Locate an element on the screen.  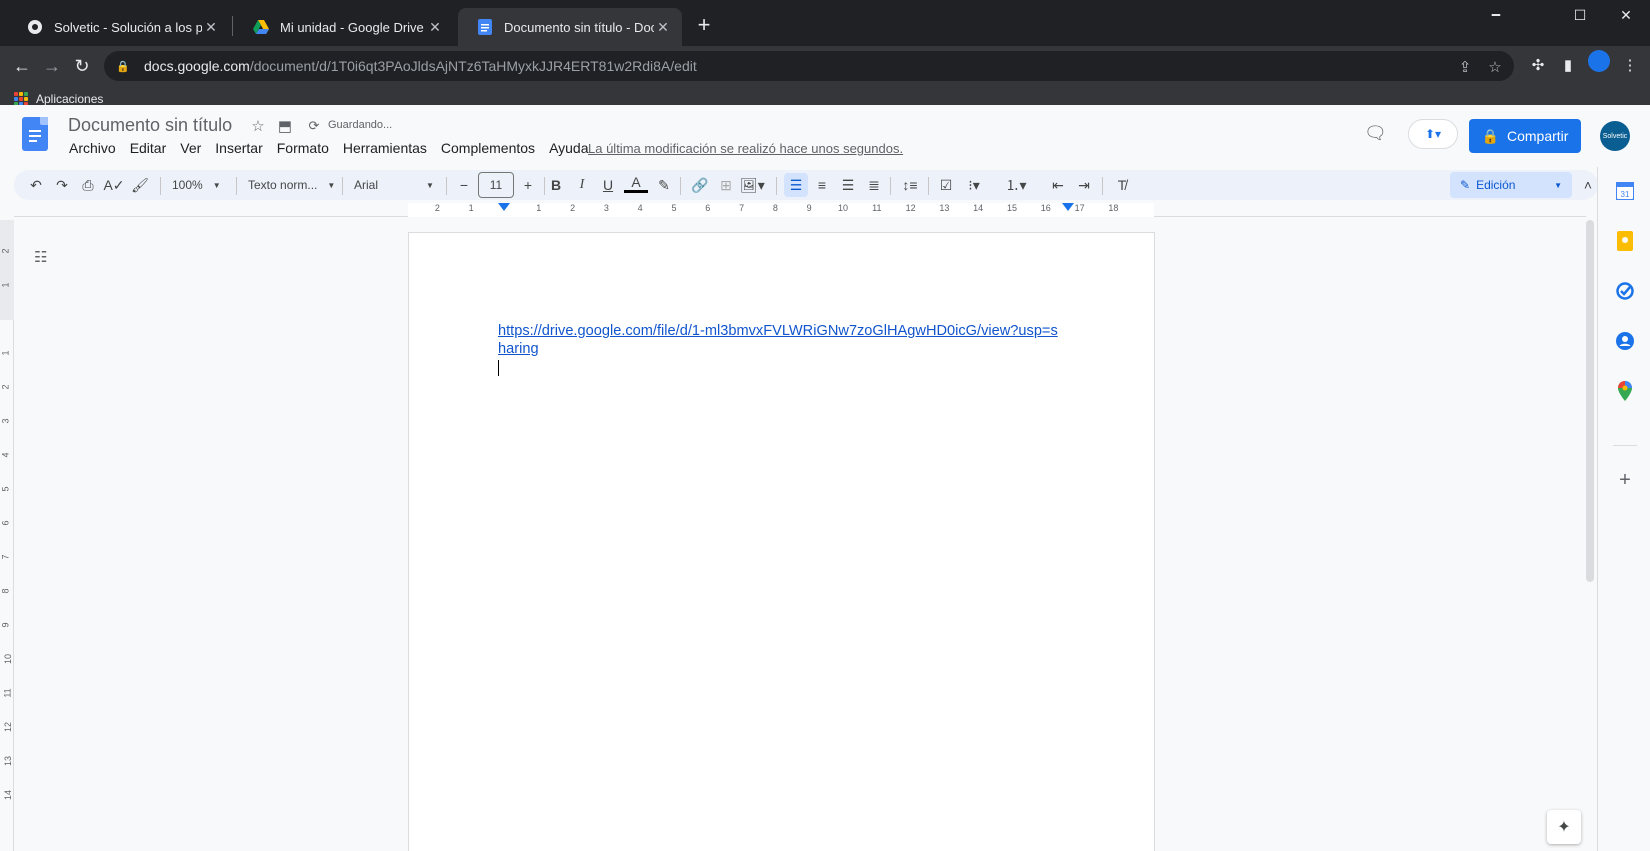
bulleted-list-icon: ⁝▾ is located at coordinates (974, 185).